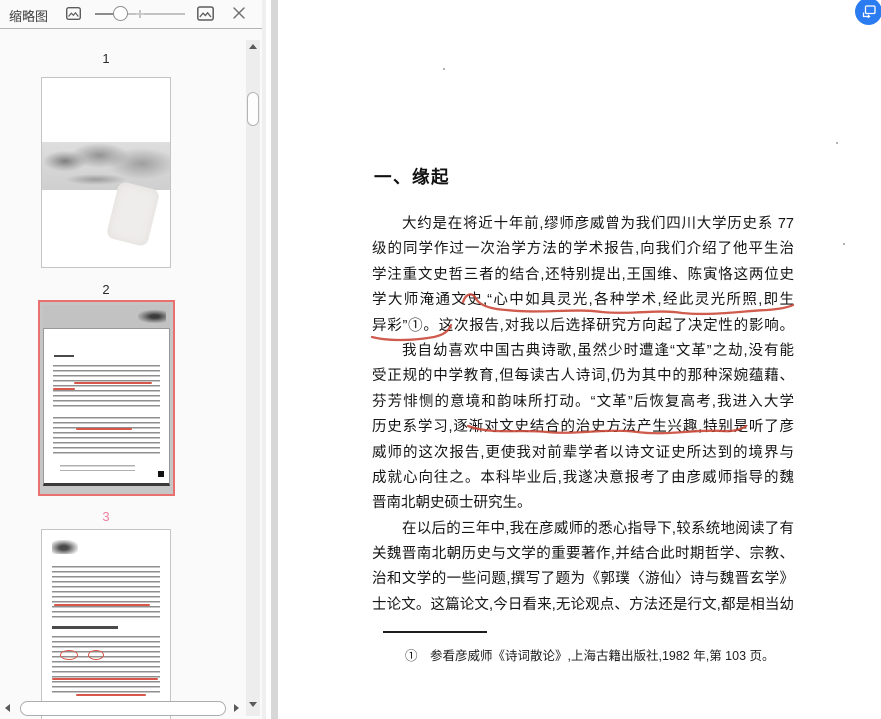 Image resolution: width=881 pixels, height=719 pixels. Describe the element at coordinates (133, 214) in the screenshot. I see `faint-stamp` at that location.